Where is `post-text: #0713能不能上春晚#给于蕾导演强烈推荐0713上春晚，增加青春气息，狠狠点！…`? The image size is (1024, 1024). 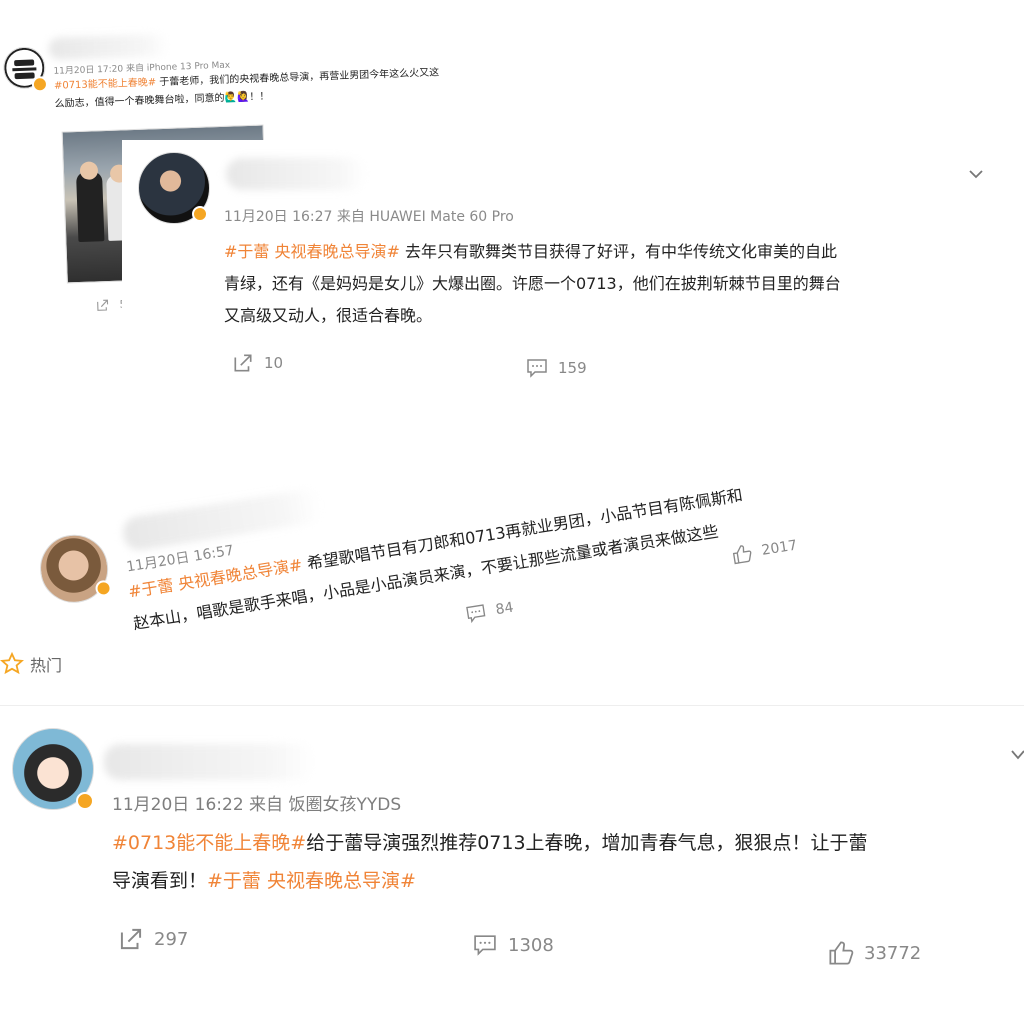
post-text: #0713能不能上春晚#给于蕾导演强烈推荐0713上春晚，增加青春气息，狠狠点！… is located at coordinates (562, 862).